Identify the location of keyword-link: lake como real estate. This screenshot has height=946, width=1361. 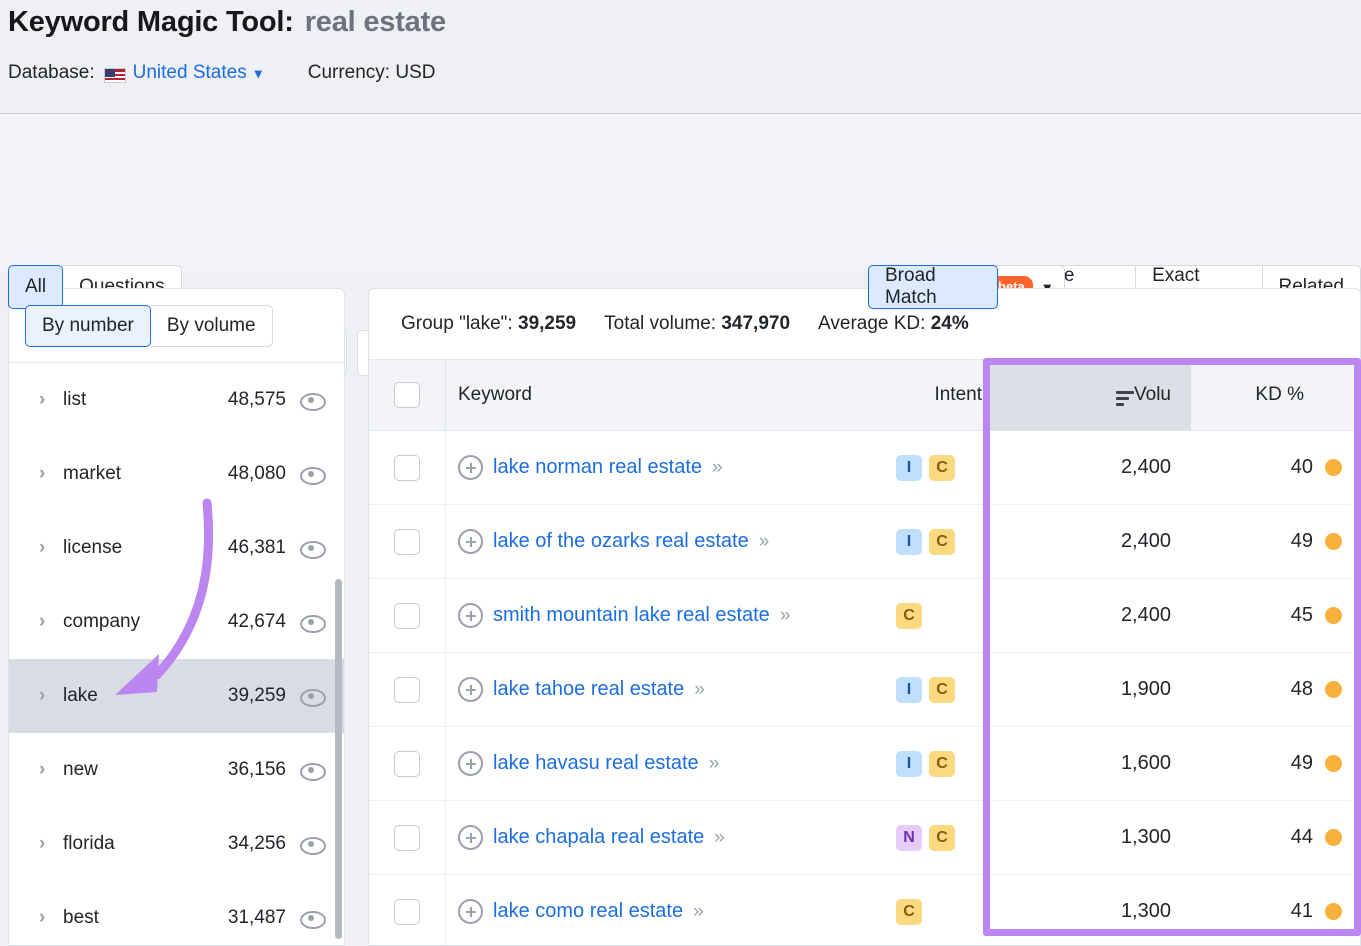
(588, 911).